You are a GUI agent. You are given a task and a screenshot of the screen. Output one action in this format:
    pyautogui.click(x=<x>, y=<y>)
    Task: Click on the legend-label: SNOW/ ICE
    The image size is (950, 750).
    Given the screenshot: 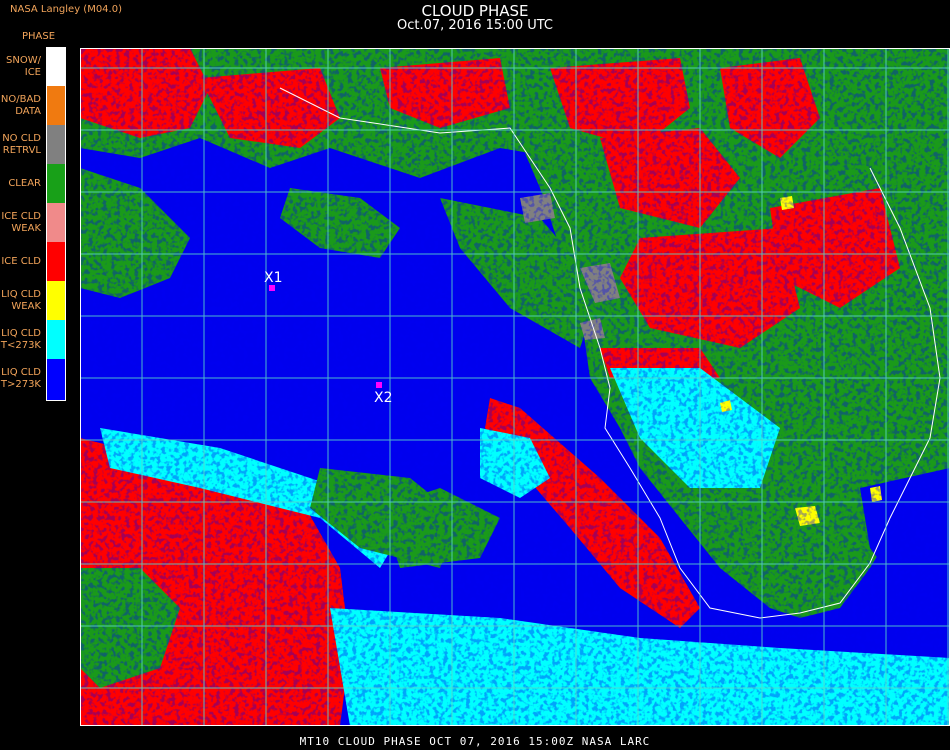 What is the action you would take?
    pyautogui.click(x=23, y=66)
    